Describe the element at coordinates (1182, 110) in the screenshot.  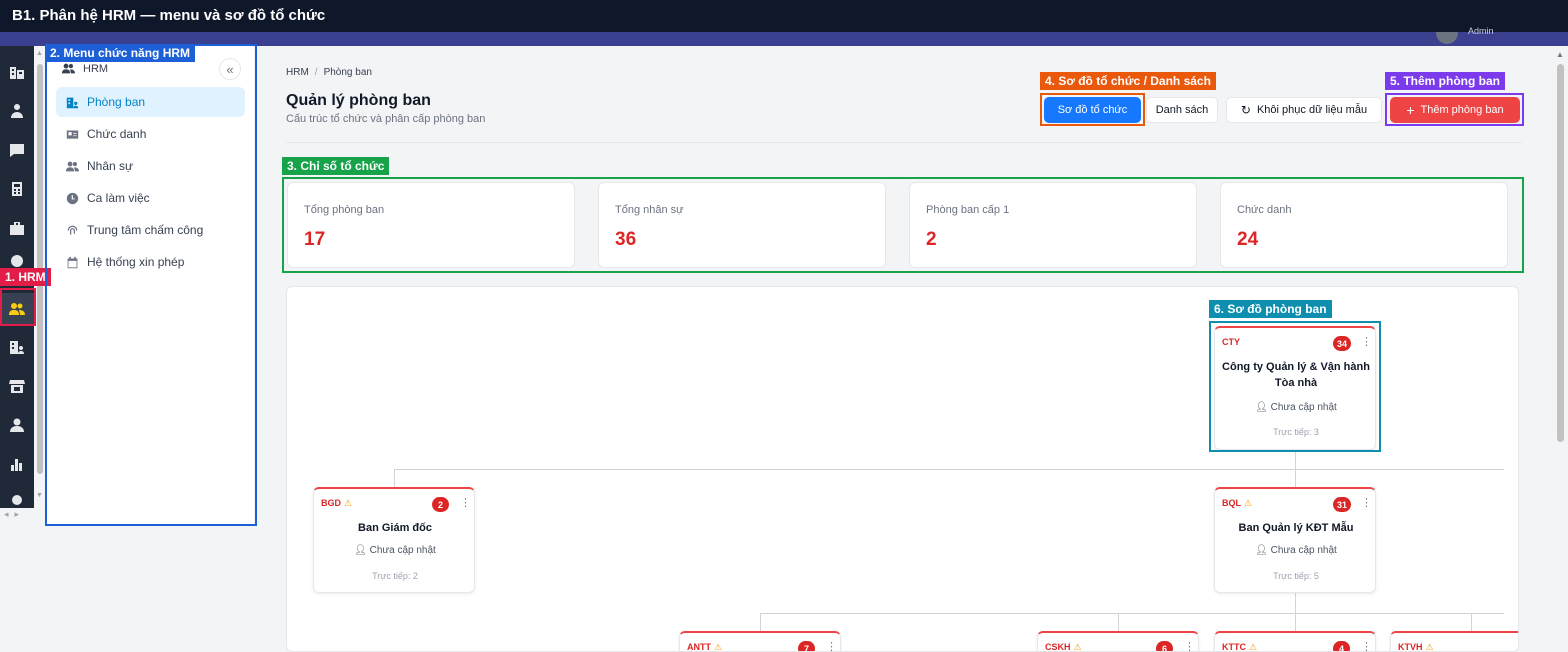
I see `list-view-button: Danh sách` at that location.